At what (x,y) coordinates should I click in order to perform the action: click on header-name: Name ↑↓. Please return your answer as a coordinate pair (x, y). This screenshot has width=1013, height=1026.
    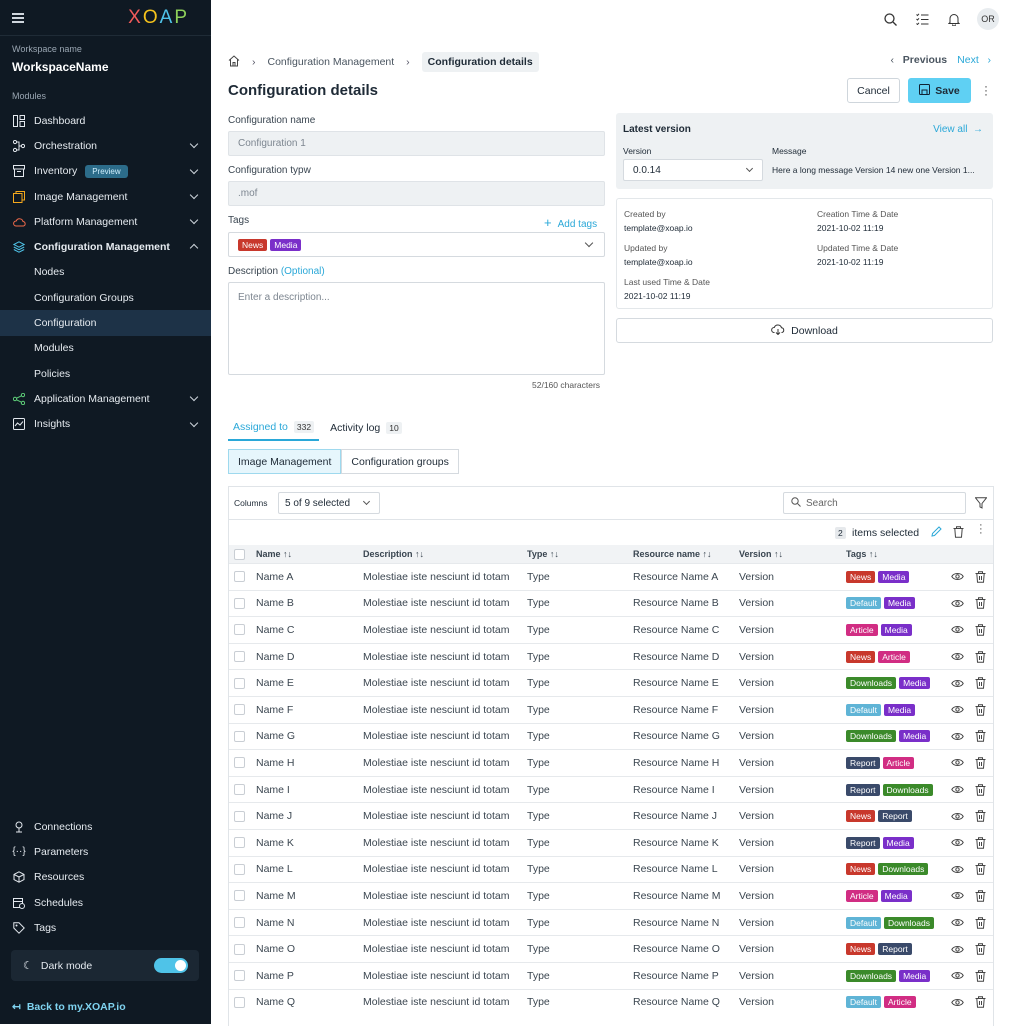
    Looking at the image, I should click on (274, 554).